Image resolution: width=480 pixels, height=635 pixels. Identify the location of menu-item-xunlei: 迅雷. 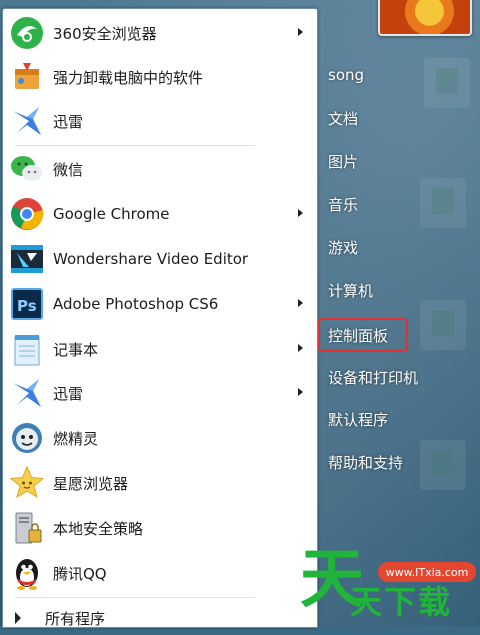
(160, 121).